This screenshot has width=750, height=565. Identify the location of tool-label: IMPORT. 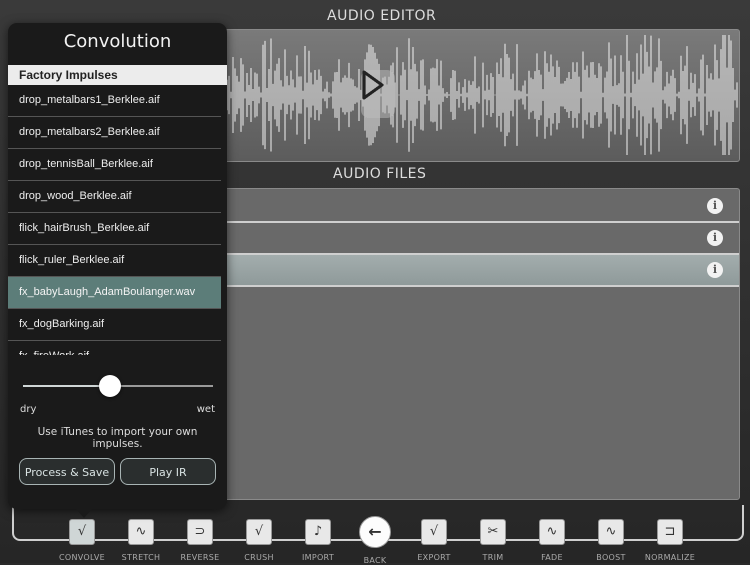
(318, 557).